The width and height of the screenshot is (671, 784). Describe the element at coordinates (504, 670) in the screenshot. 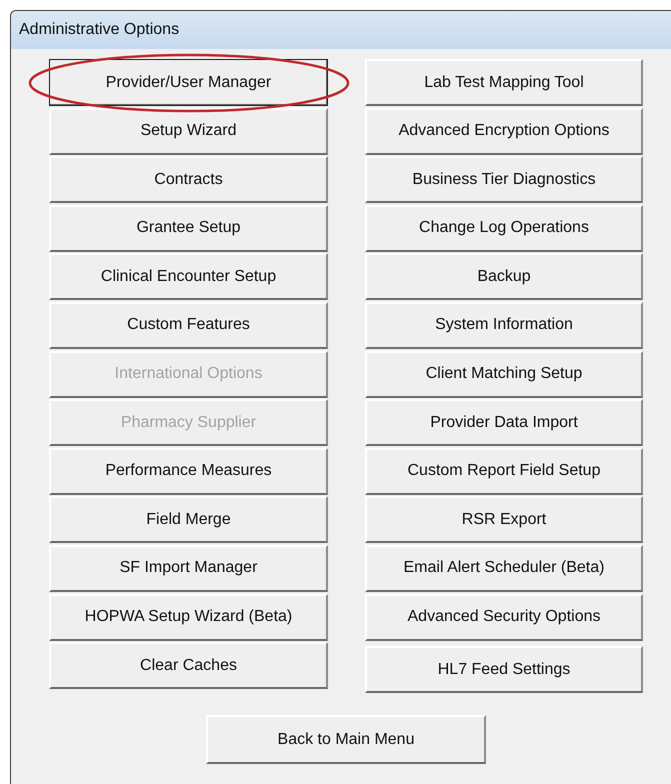

I see `menu-button: HL7 Feed Settings` at that location.